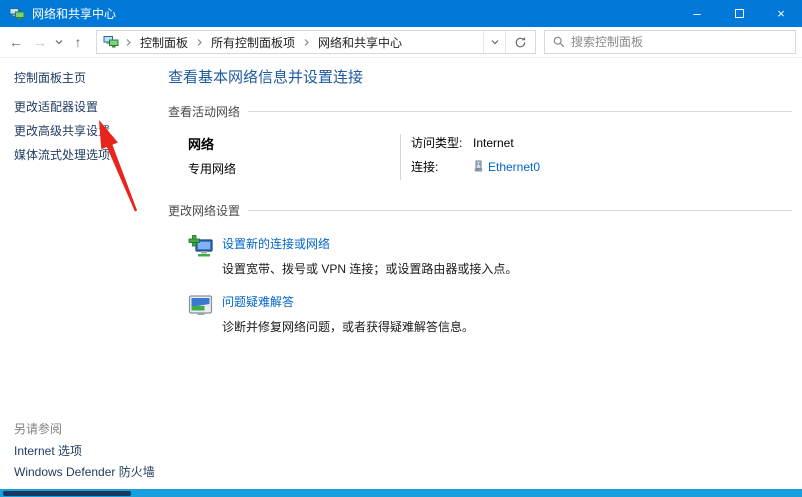 Image resolution: width=802 pixels, height=497 pixels. I want to click on active-network-row: 网络 专用网络 访问类型: Internet 连接: Ethernet0, so click(480, 157).